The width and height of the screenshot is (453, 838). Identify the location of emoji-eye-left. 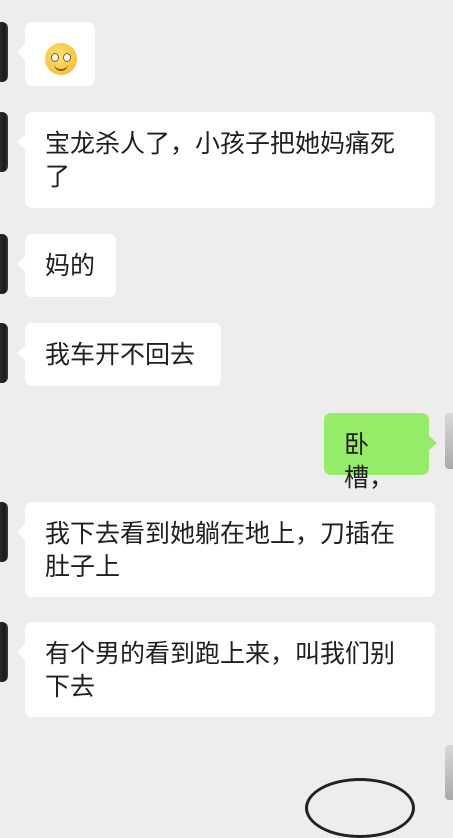
(55, 57).